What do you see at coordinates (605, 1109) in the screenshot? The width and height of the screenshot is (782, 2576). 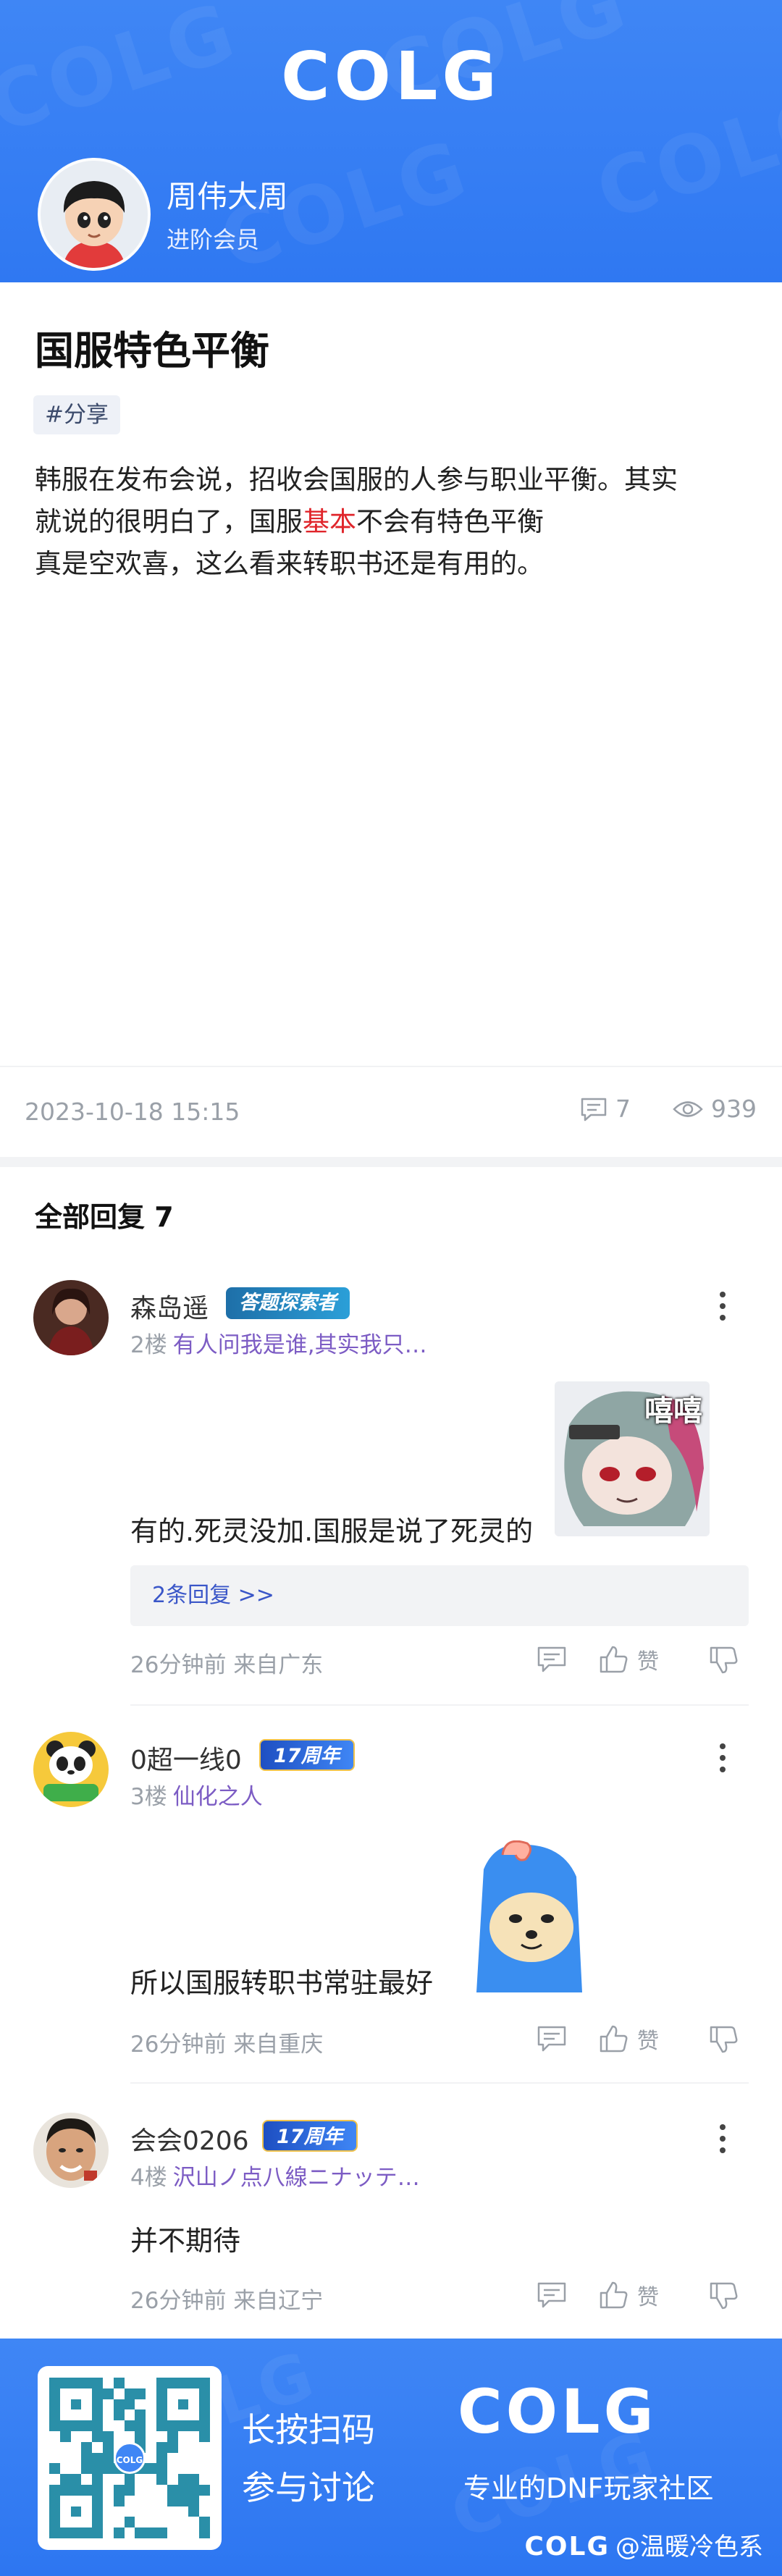 I see `comment-count: 7` at bounding box center [605, 1109].